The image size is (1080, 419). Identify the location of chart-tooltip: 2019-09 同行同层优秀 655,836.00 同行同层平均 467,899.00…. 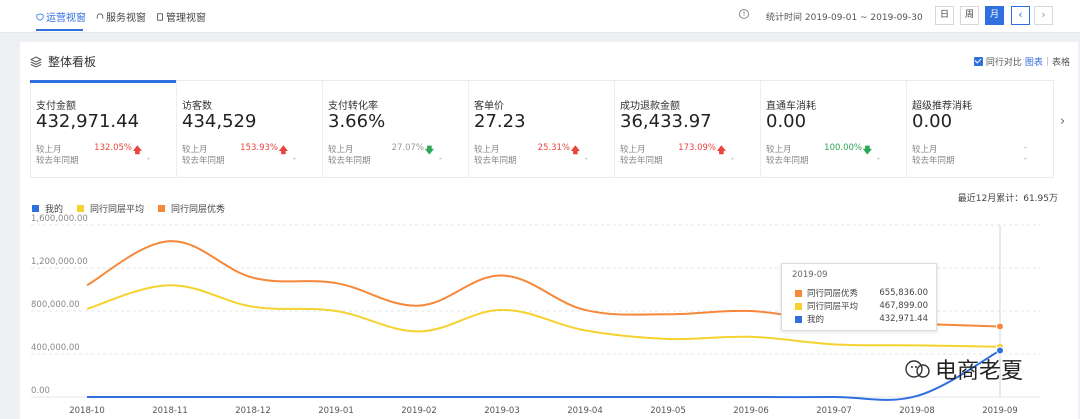
(859, 297).